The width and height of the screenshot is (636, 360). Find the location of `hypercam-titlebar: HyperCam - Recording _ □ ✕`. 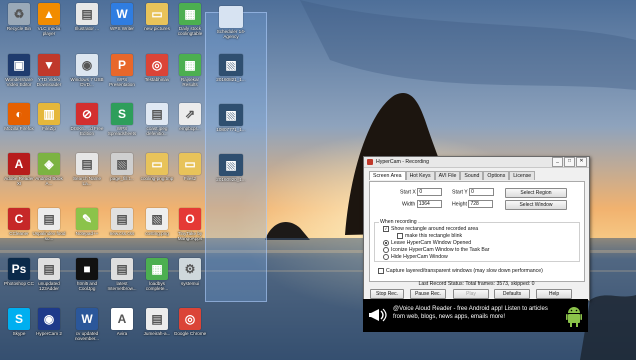

hypercam-titlebar: HyperCam - Recording _ □ ✕ is located at coordinates (476, 162).